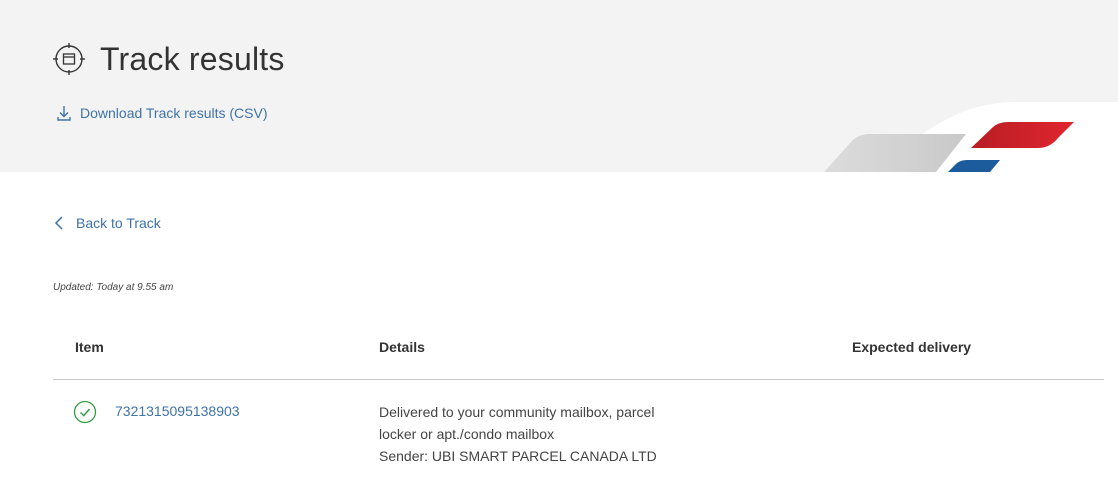  Describe the element at coordinates (118, 223) in the screenshot. I see `back-to-track-label: Back to Track` at that location.